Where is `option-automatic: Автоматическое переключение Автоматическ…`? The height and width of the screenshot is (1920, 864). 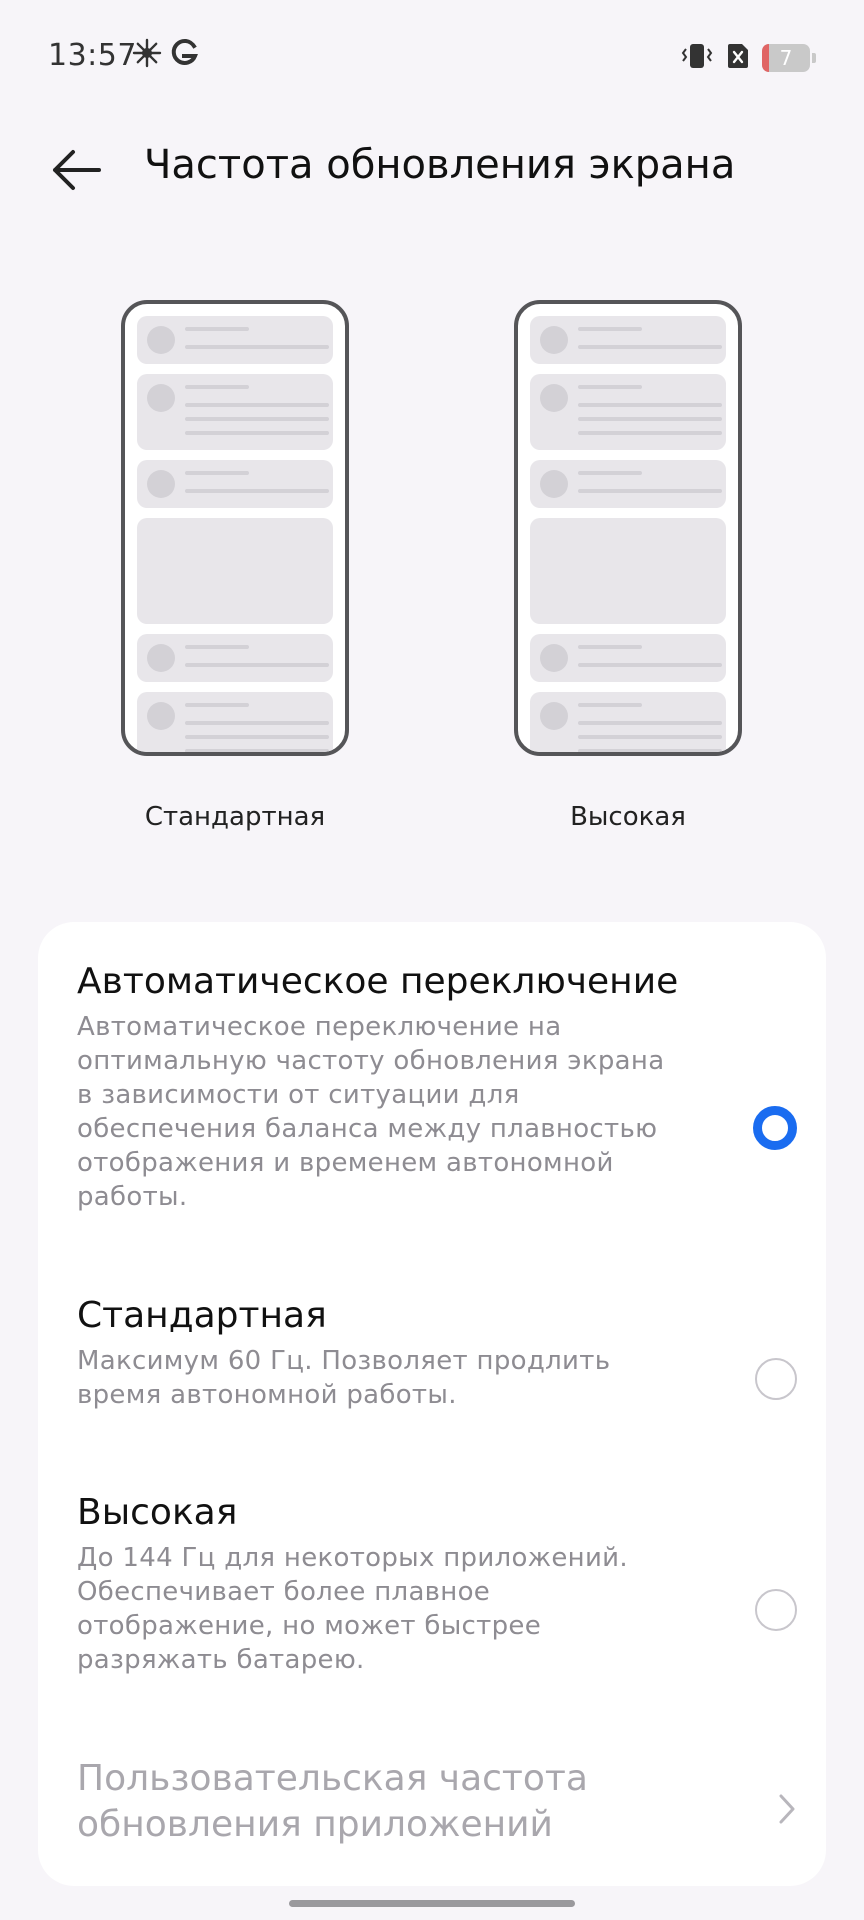 option-automatic: Автоматическое переключение Автоматическ… is located at coordinates (437, 1087).